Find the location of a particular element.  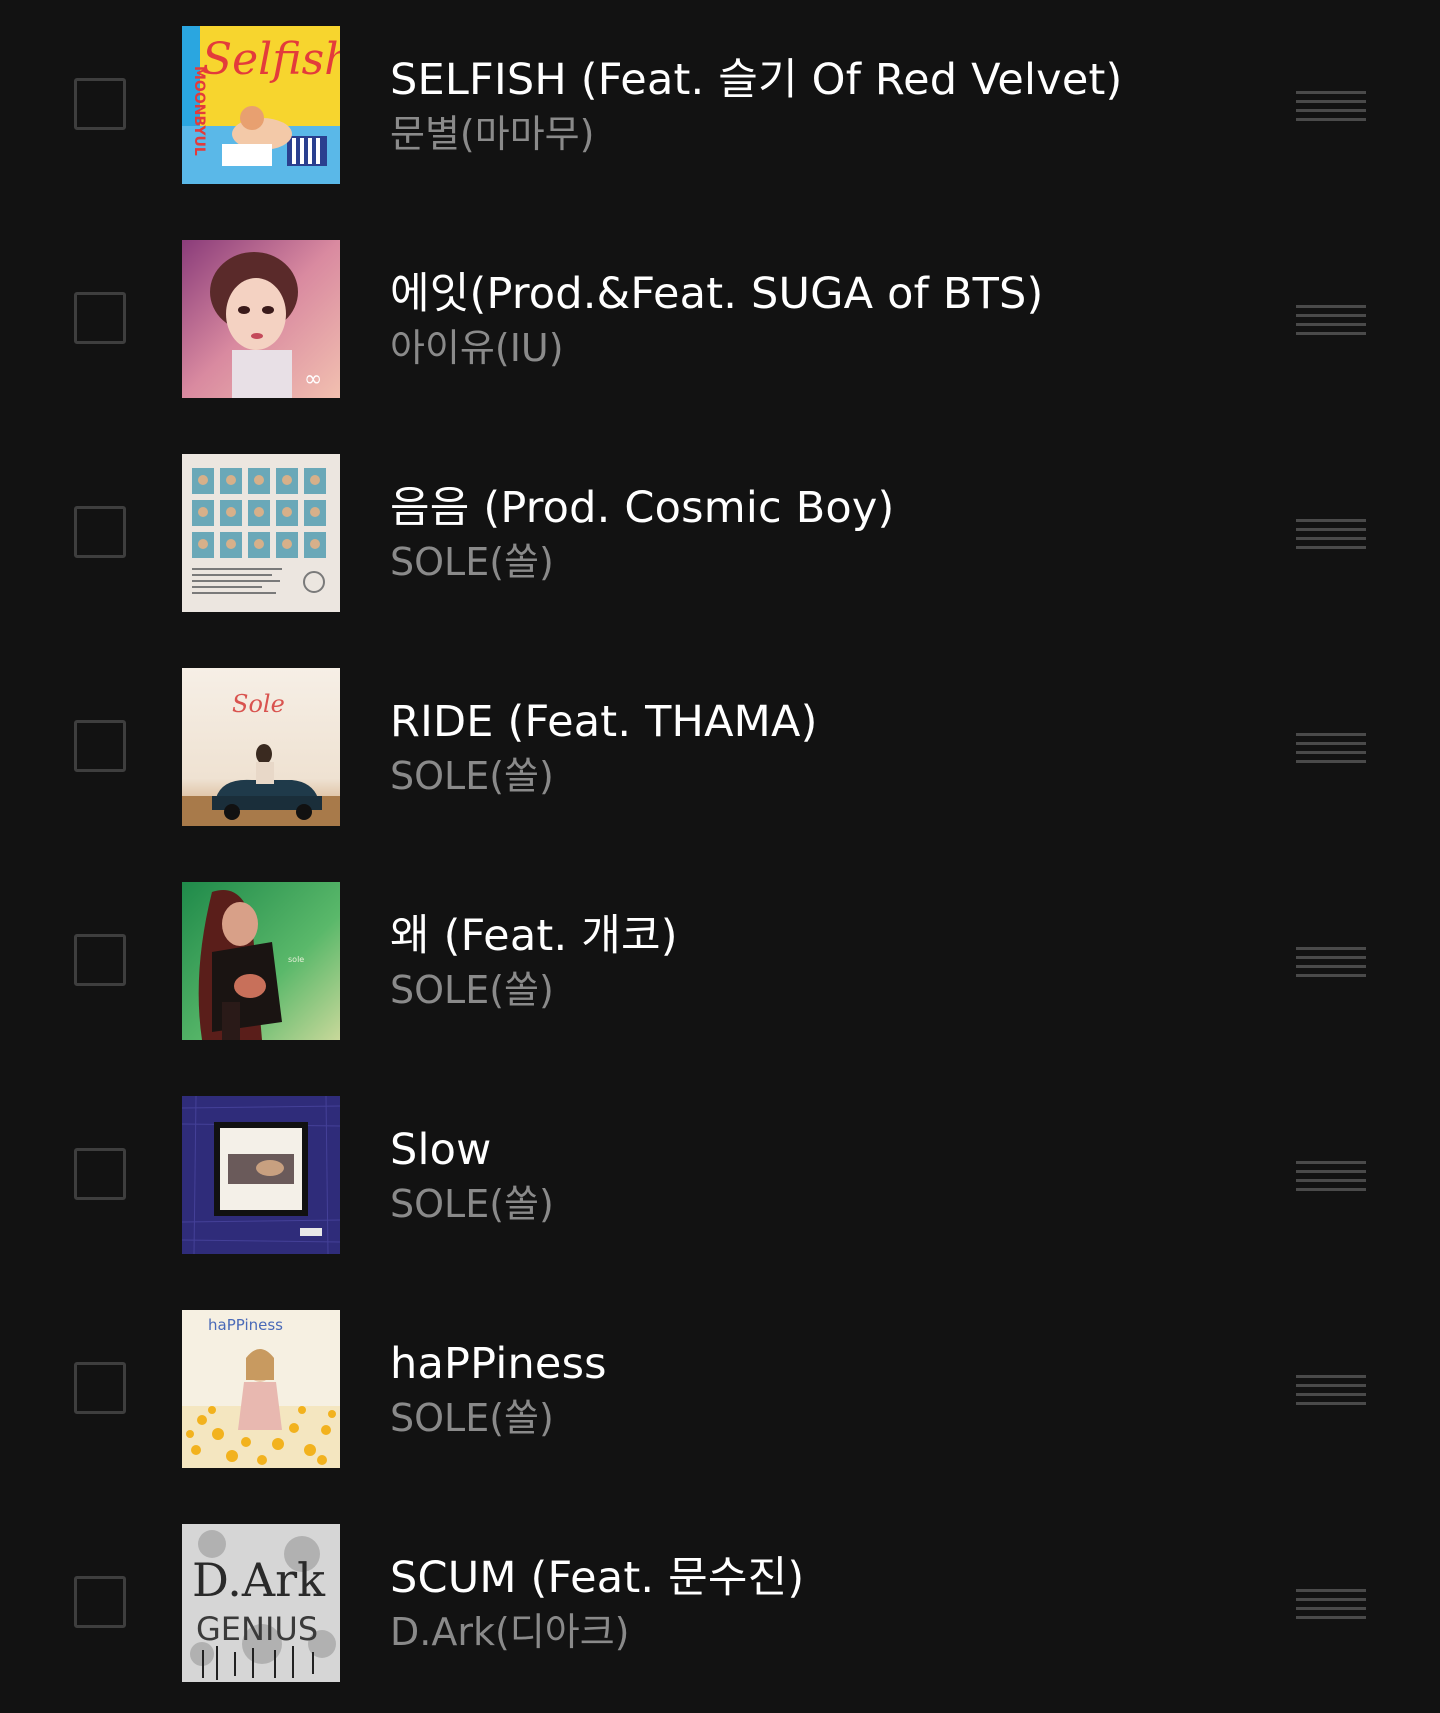

album-art-text: Sole is located at coordinates (258, 704).